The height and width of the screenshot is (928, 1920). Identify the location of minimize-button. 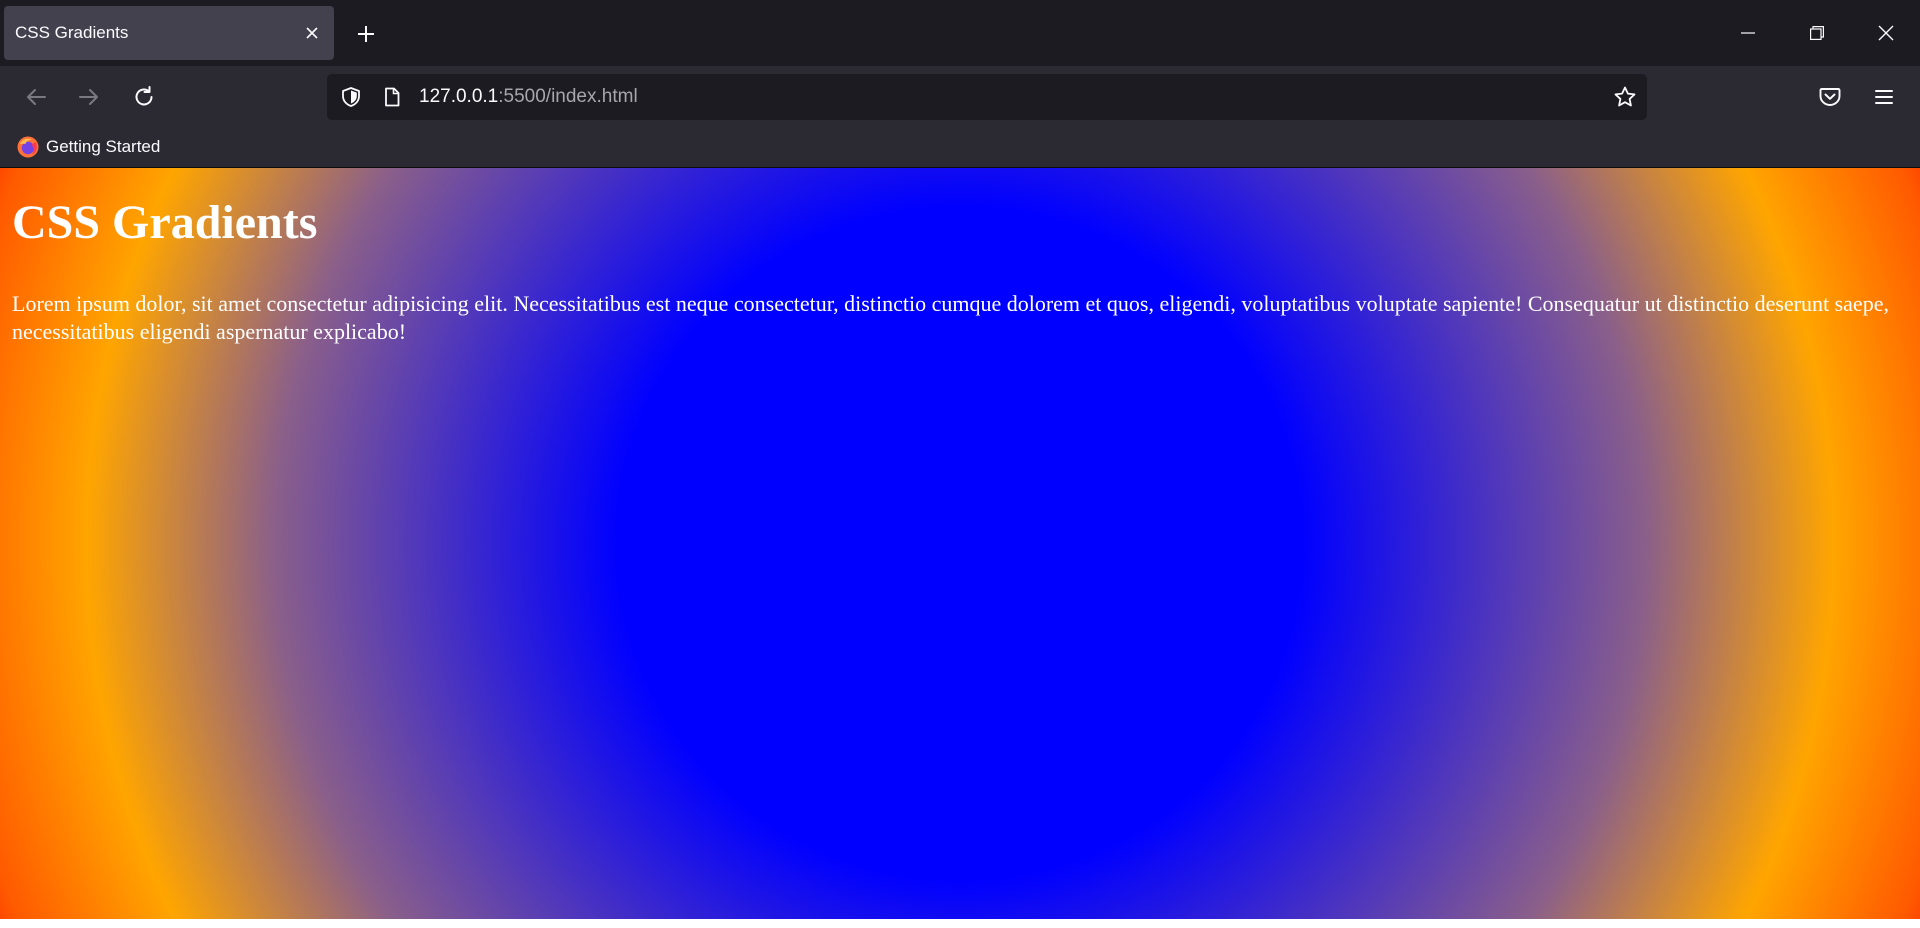
(1748, 33).